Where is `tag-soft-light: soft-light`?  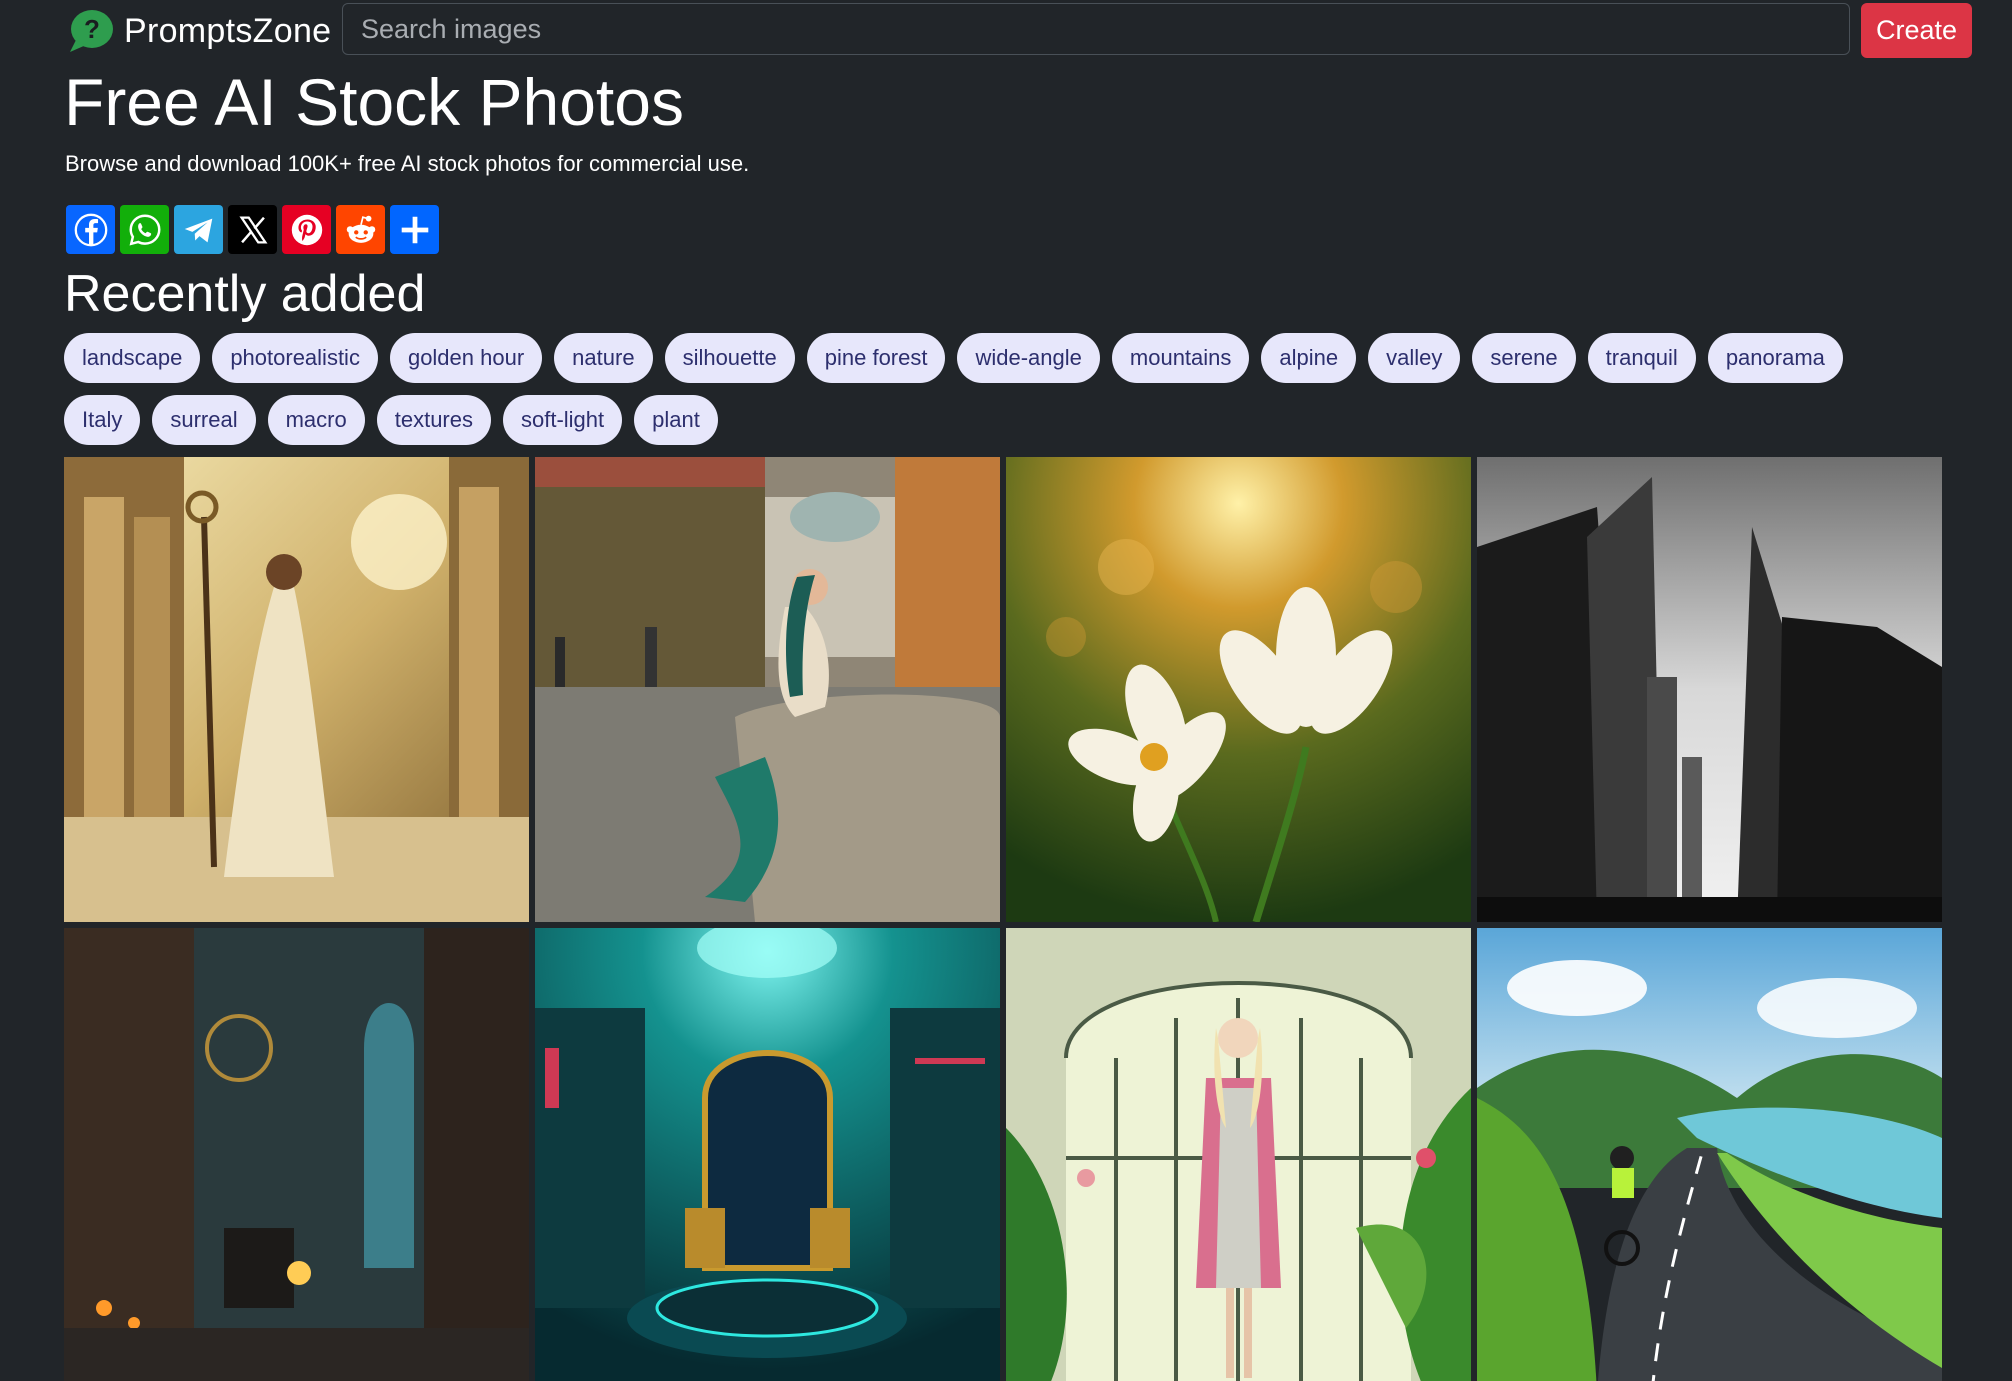
tag-soft-light: soft-light is located at coordinates (563, 420).